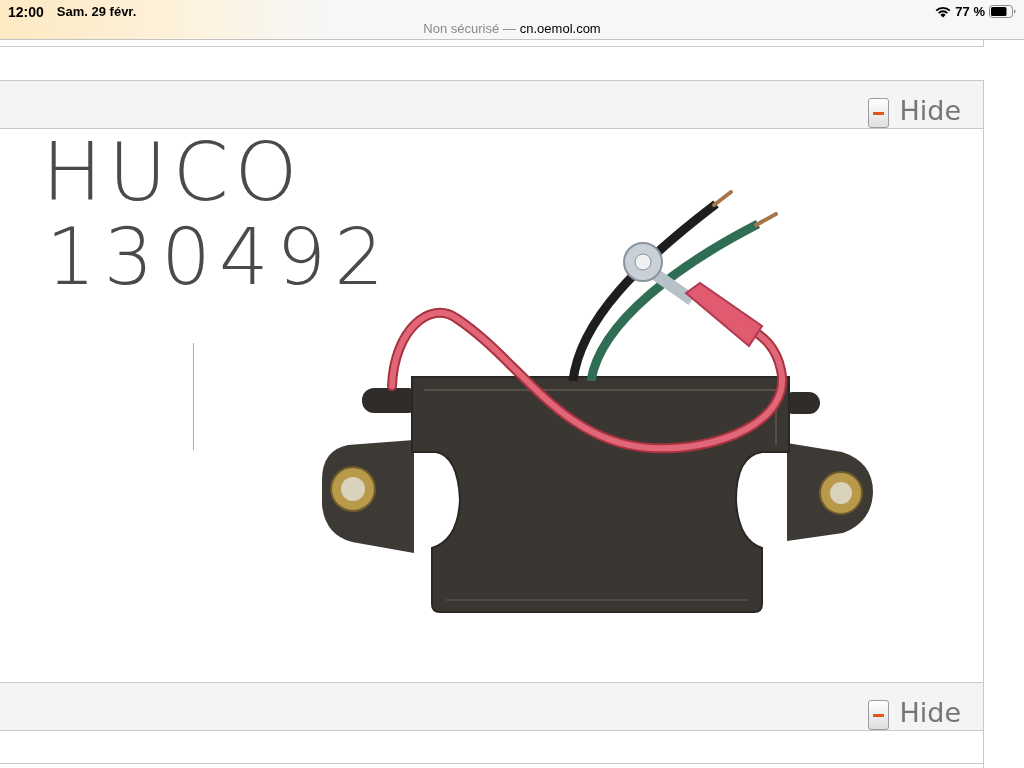 The image size is (1024, 768). What do you see at coordinates (970, 11) in the screenshot?
I see `battery-percentage: 77 %` at bounding box center [970, 11].